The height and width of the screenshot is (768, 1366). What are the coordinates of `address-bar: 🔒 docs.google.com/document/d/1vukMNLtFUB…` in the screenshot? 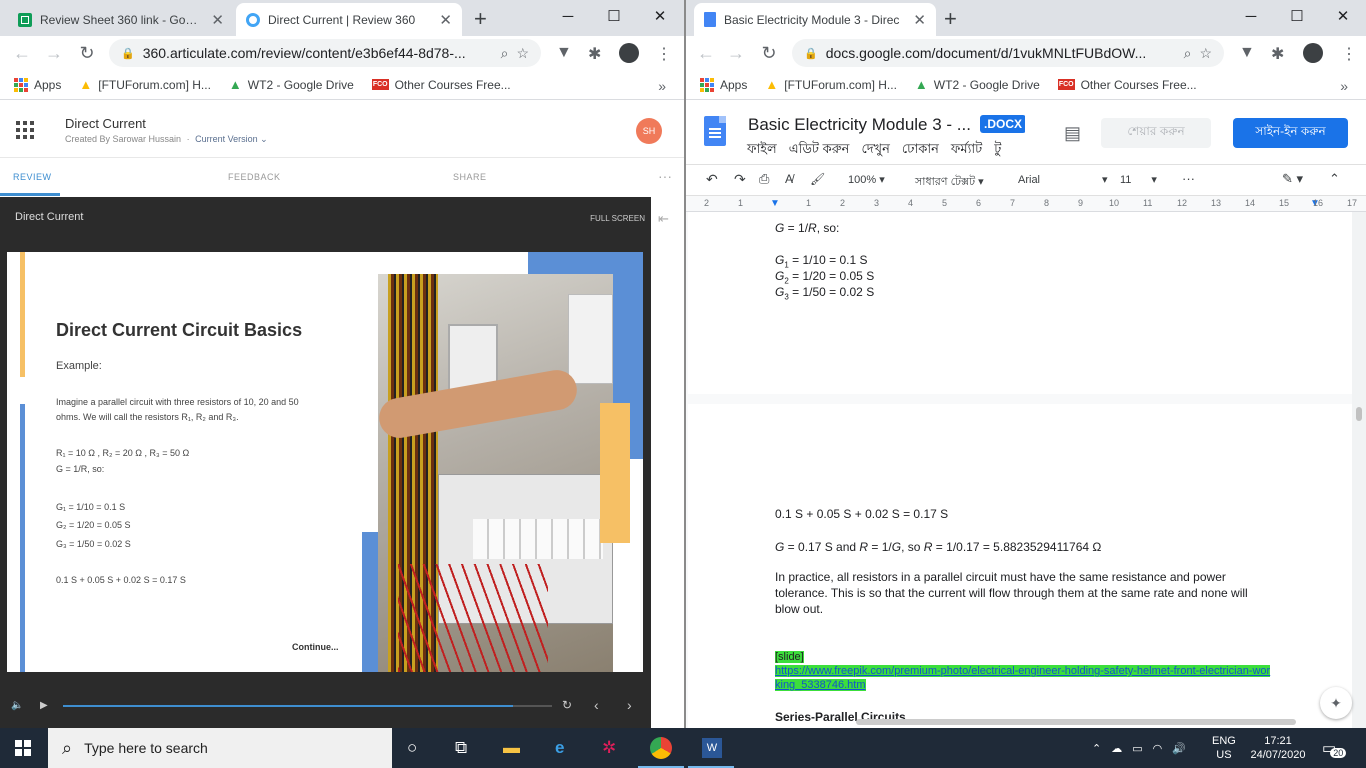 It's located at (1008, 53).